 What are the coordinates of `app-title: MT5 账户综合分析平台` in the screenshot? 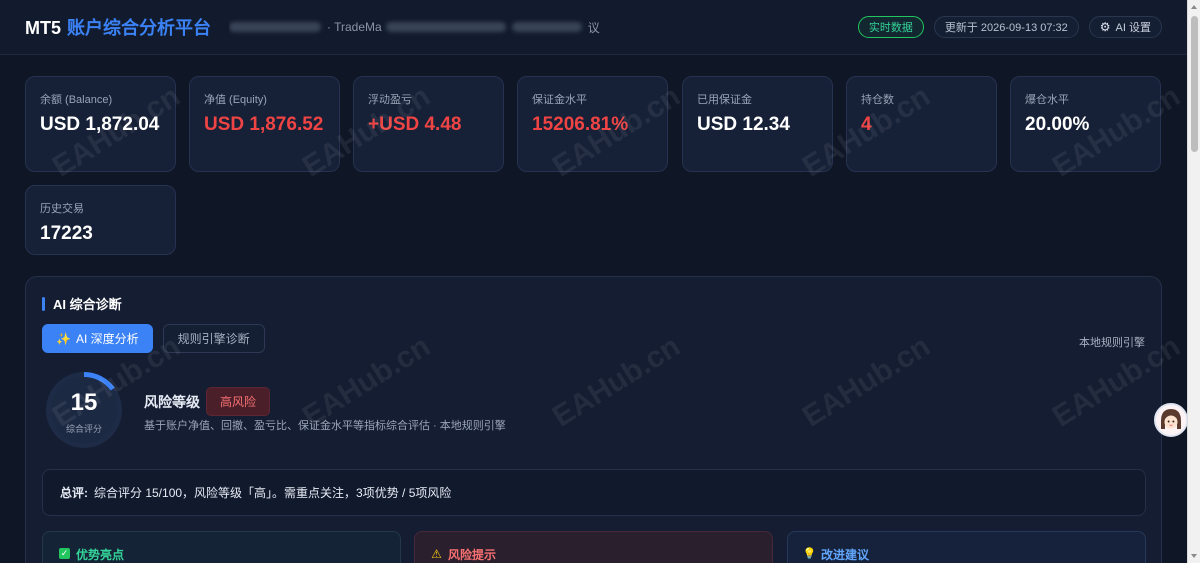 It's located at (118, 27).